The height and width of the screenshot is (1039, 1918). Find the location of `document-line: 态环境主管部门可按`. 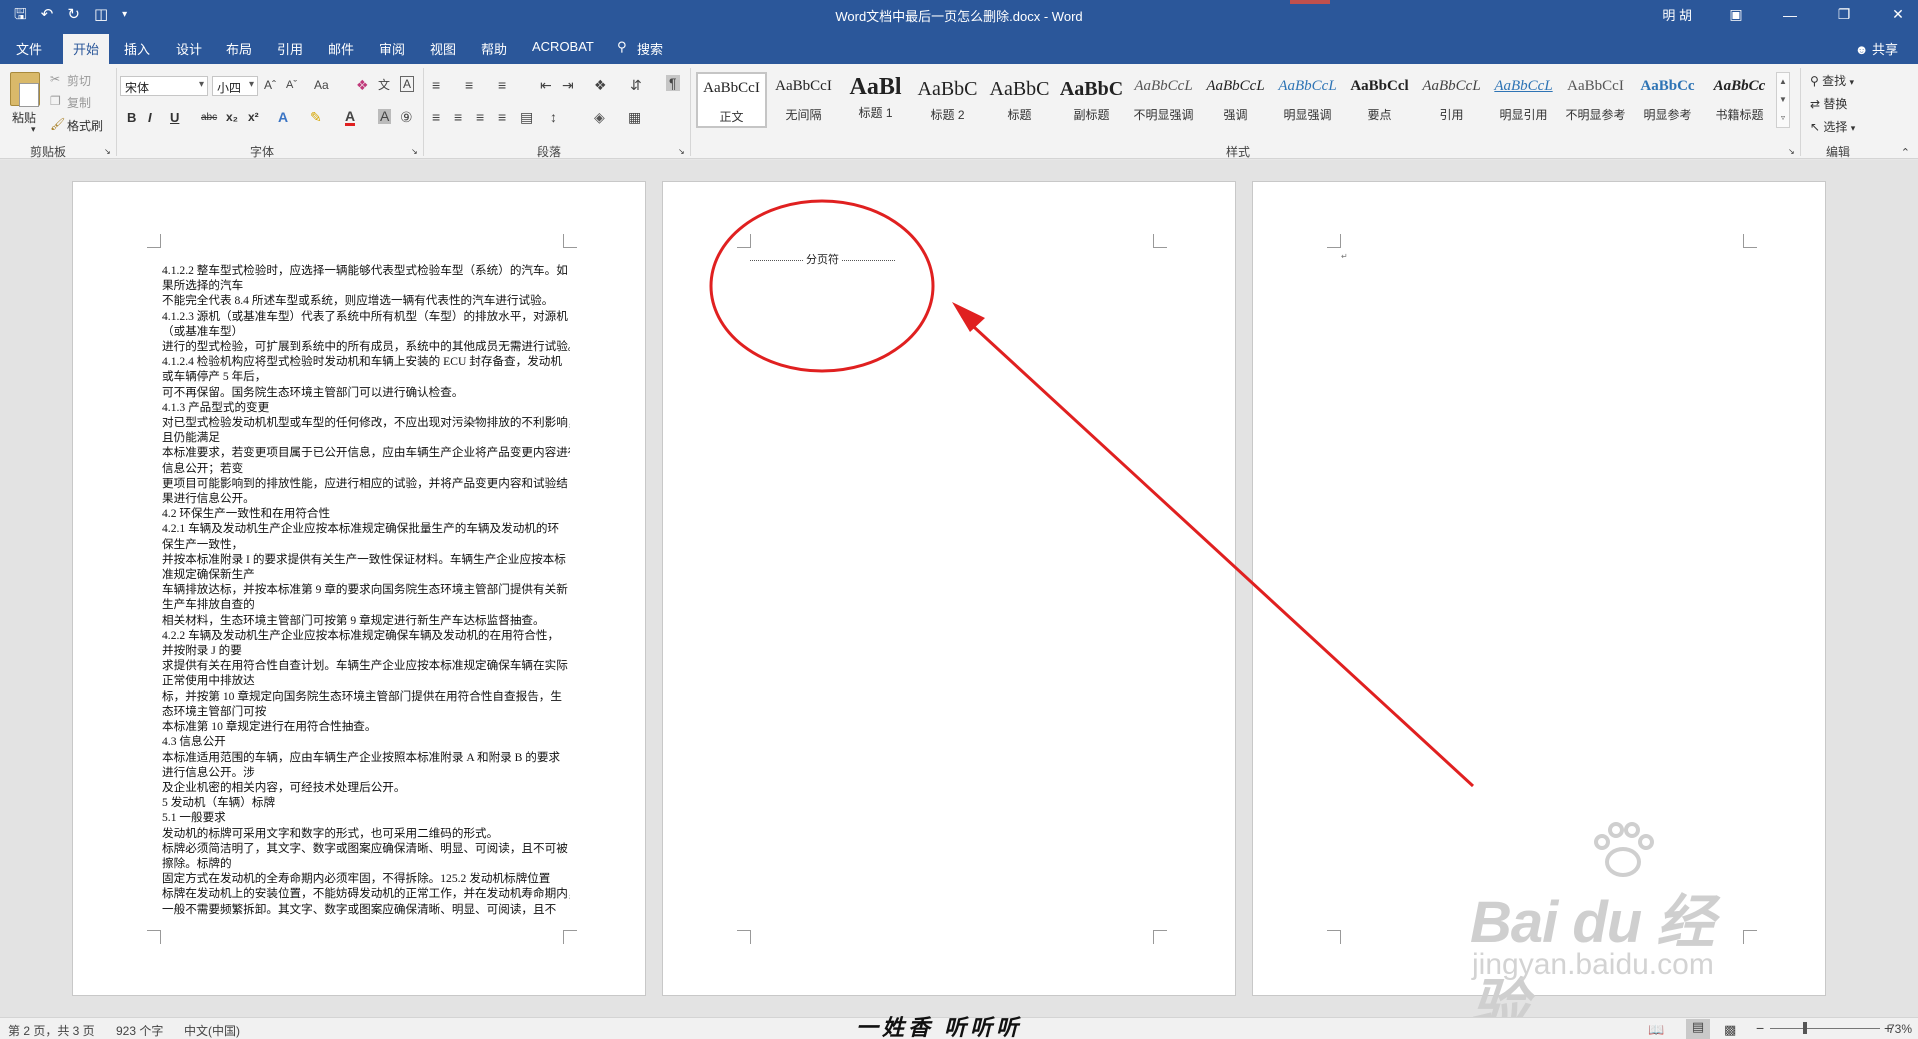

document-line: 态环境主管部门可按 is located at coordinates (366, 711).